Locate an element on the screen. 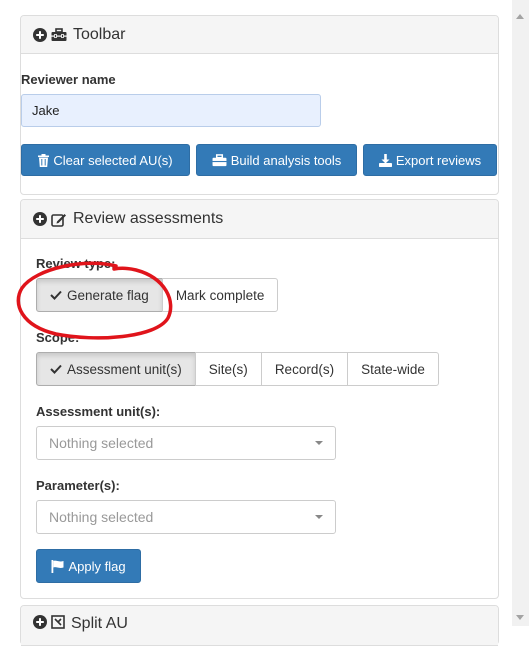 Image resolution: width=529 pixels, height=646 pixels. export-reviews-button: Export reviews is located at coordinates (430, 160).